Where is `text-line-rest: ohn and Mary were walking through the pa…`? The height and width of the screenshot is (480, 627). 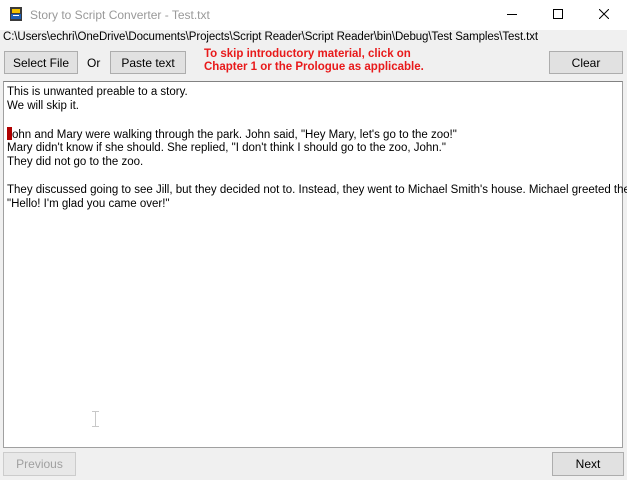 text-line-rest: ohn and Mary were walking through the pa… is located at coordinates (234, 135).